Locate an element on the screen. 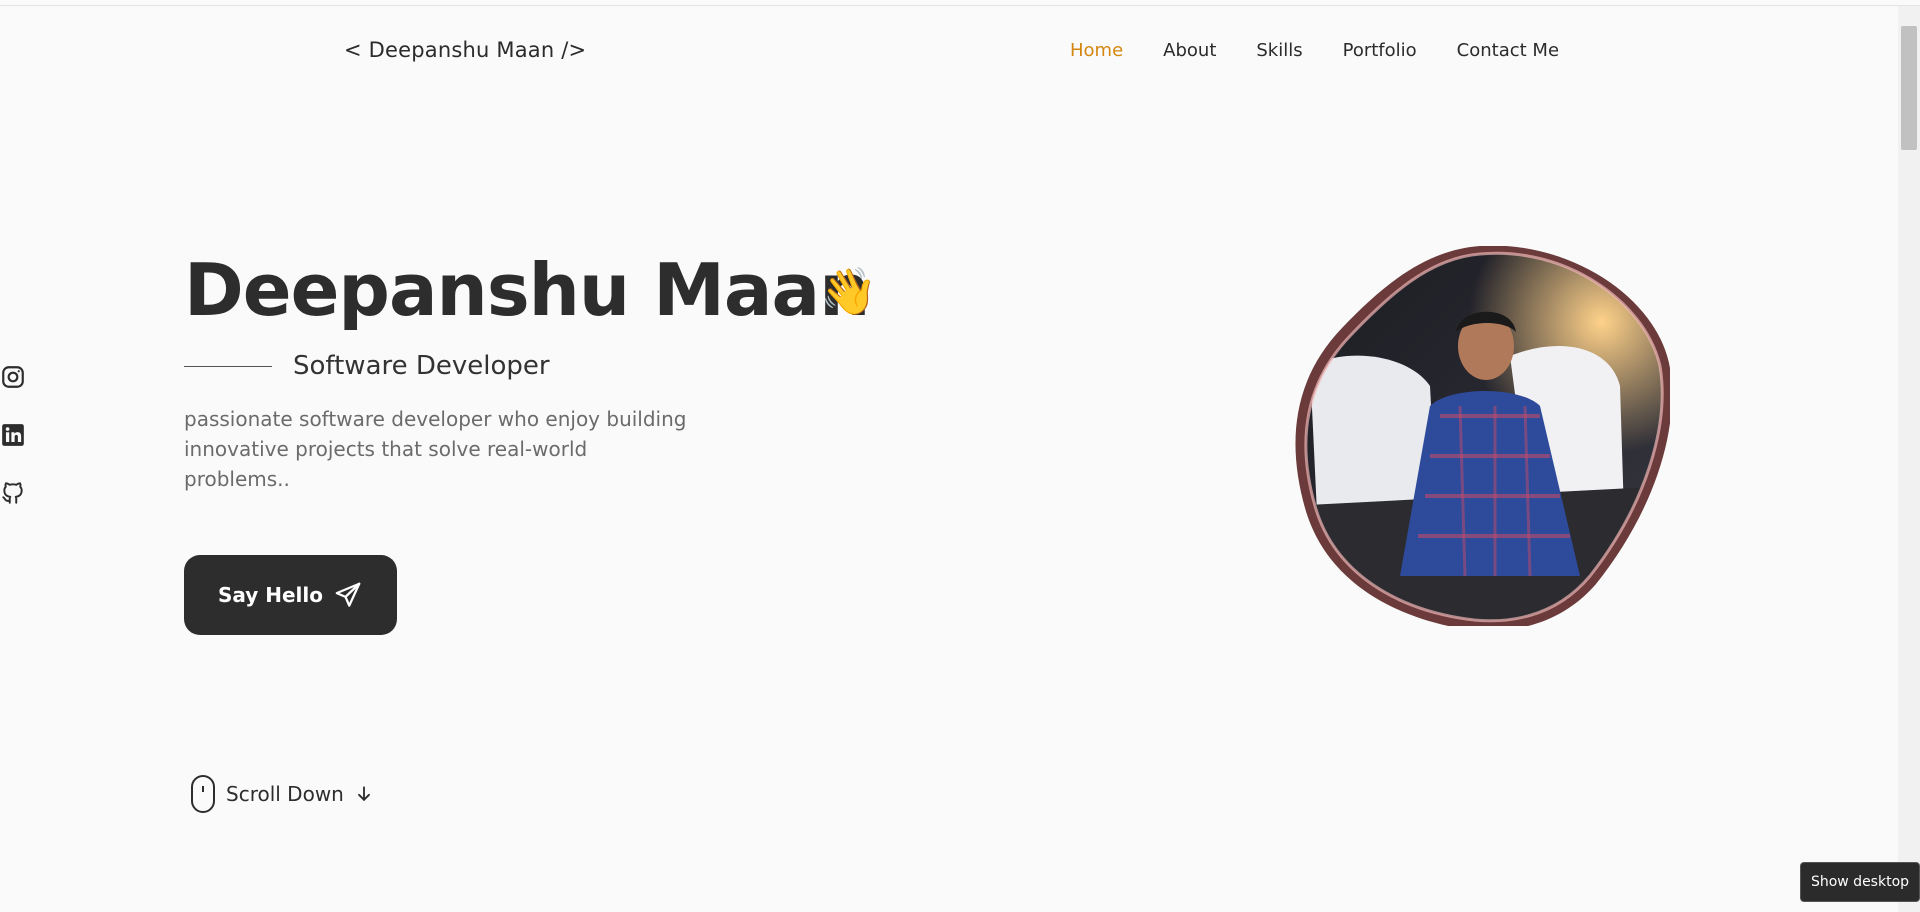 This screenshot has width=1920, height=912. hero-name: Deepanshu Maan is located at coordinates (527, 290).